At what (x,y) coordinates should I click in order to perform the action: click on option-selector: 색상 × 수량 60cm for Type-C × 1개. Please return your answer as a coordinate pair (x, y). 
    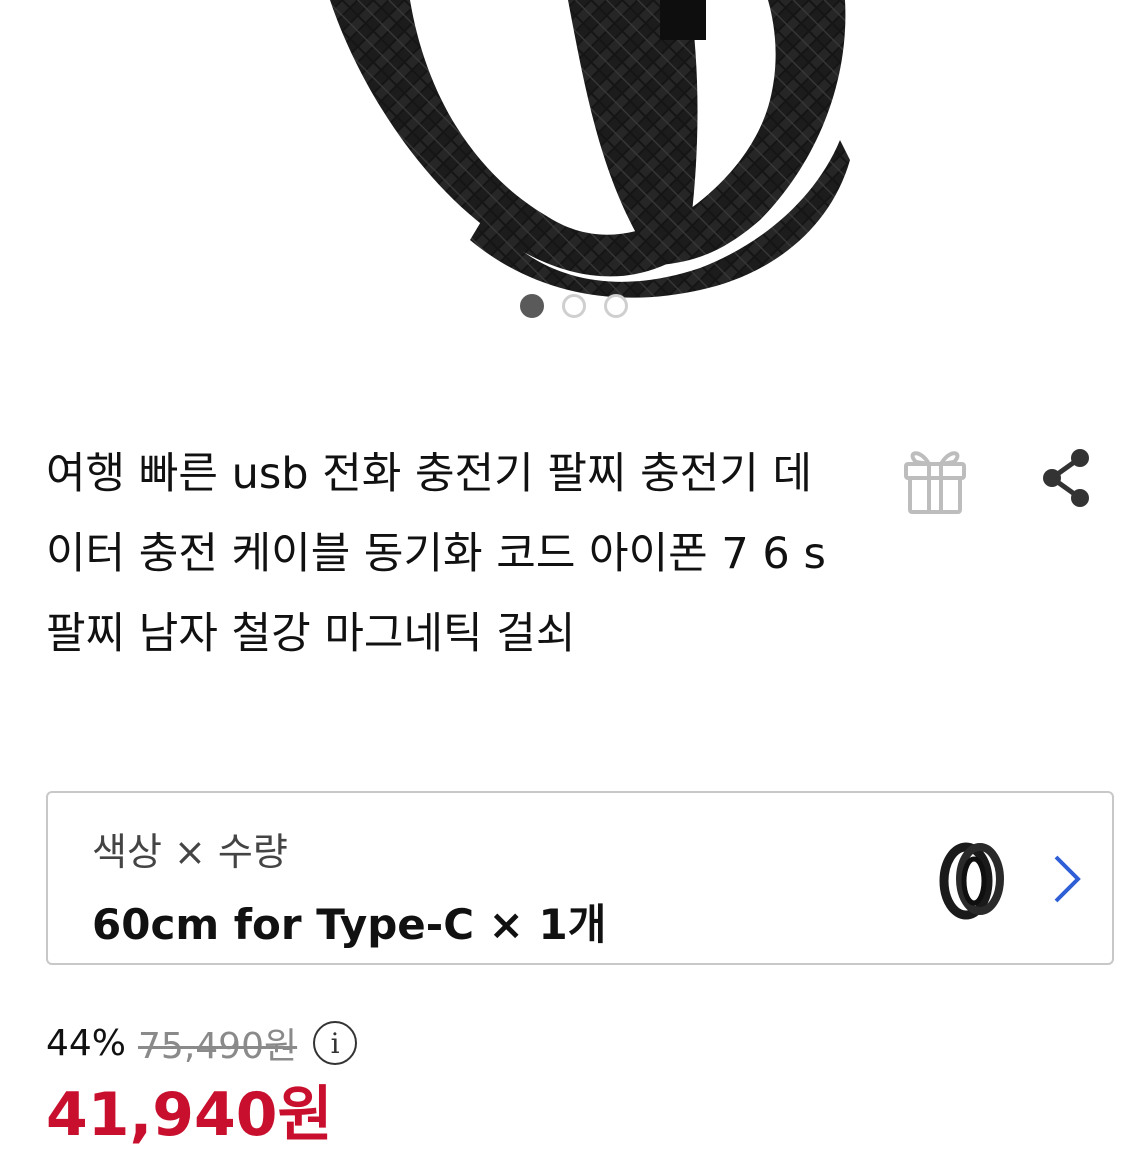
    Looking at the image, I should click on (580, 878).